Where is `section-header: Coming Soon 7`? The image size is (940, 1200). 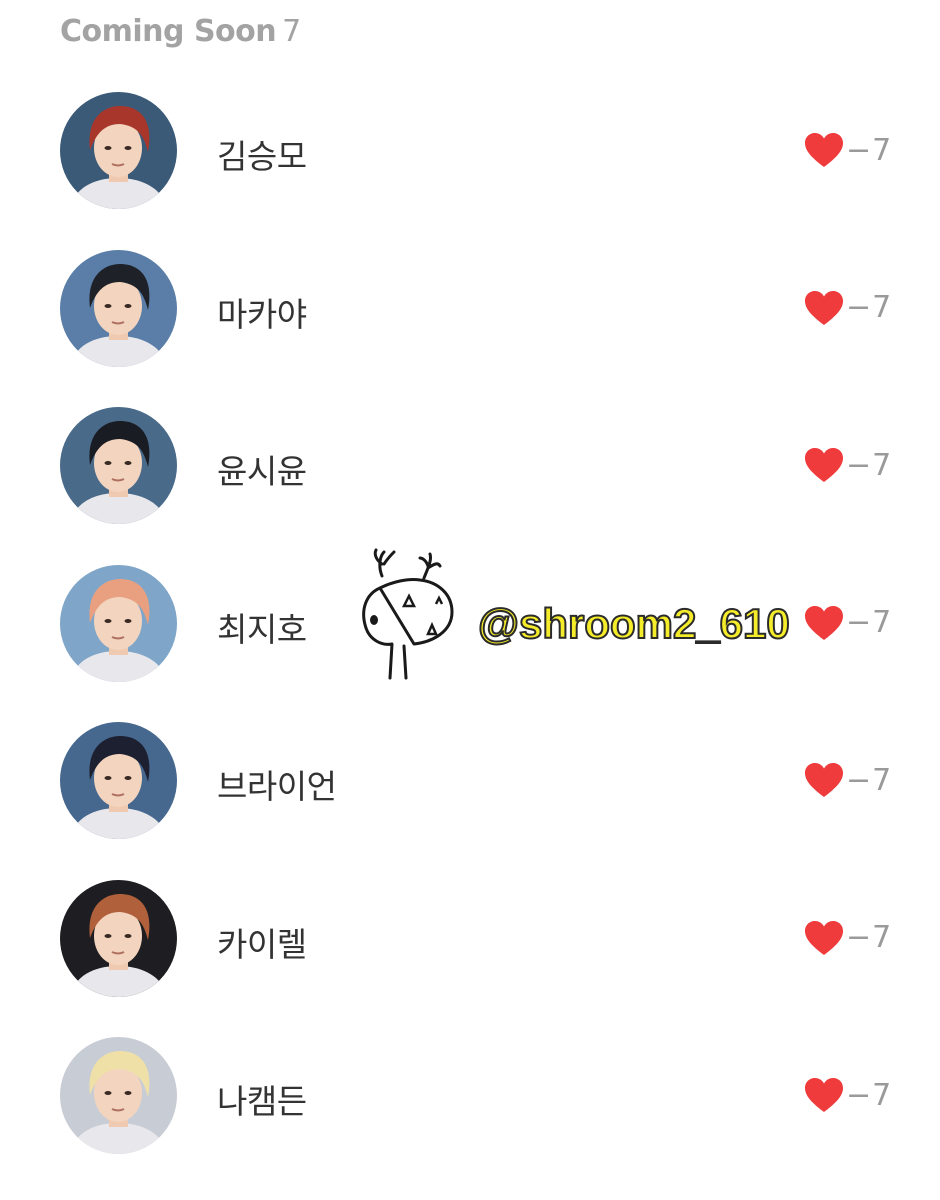
section-header: Coming Soon 7 is located at coordinates (180, 31).